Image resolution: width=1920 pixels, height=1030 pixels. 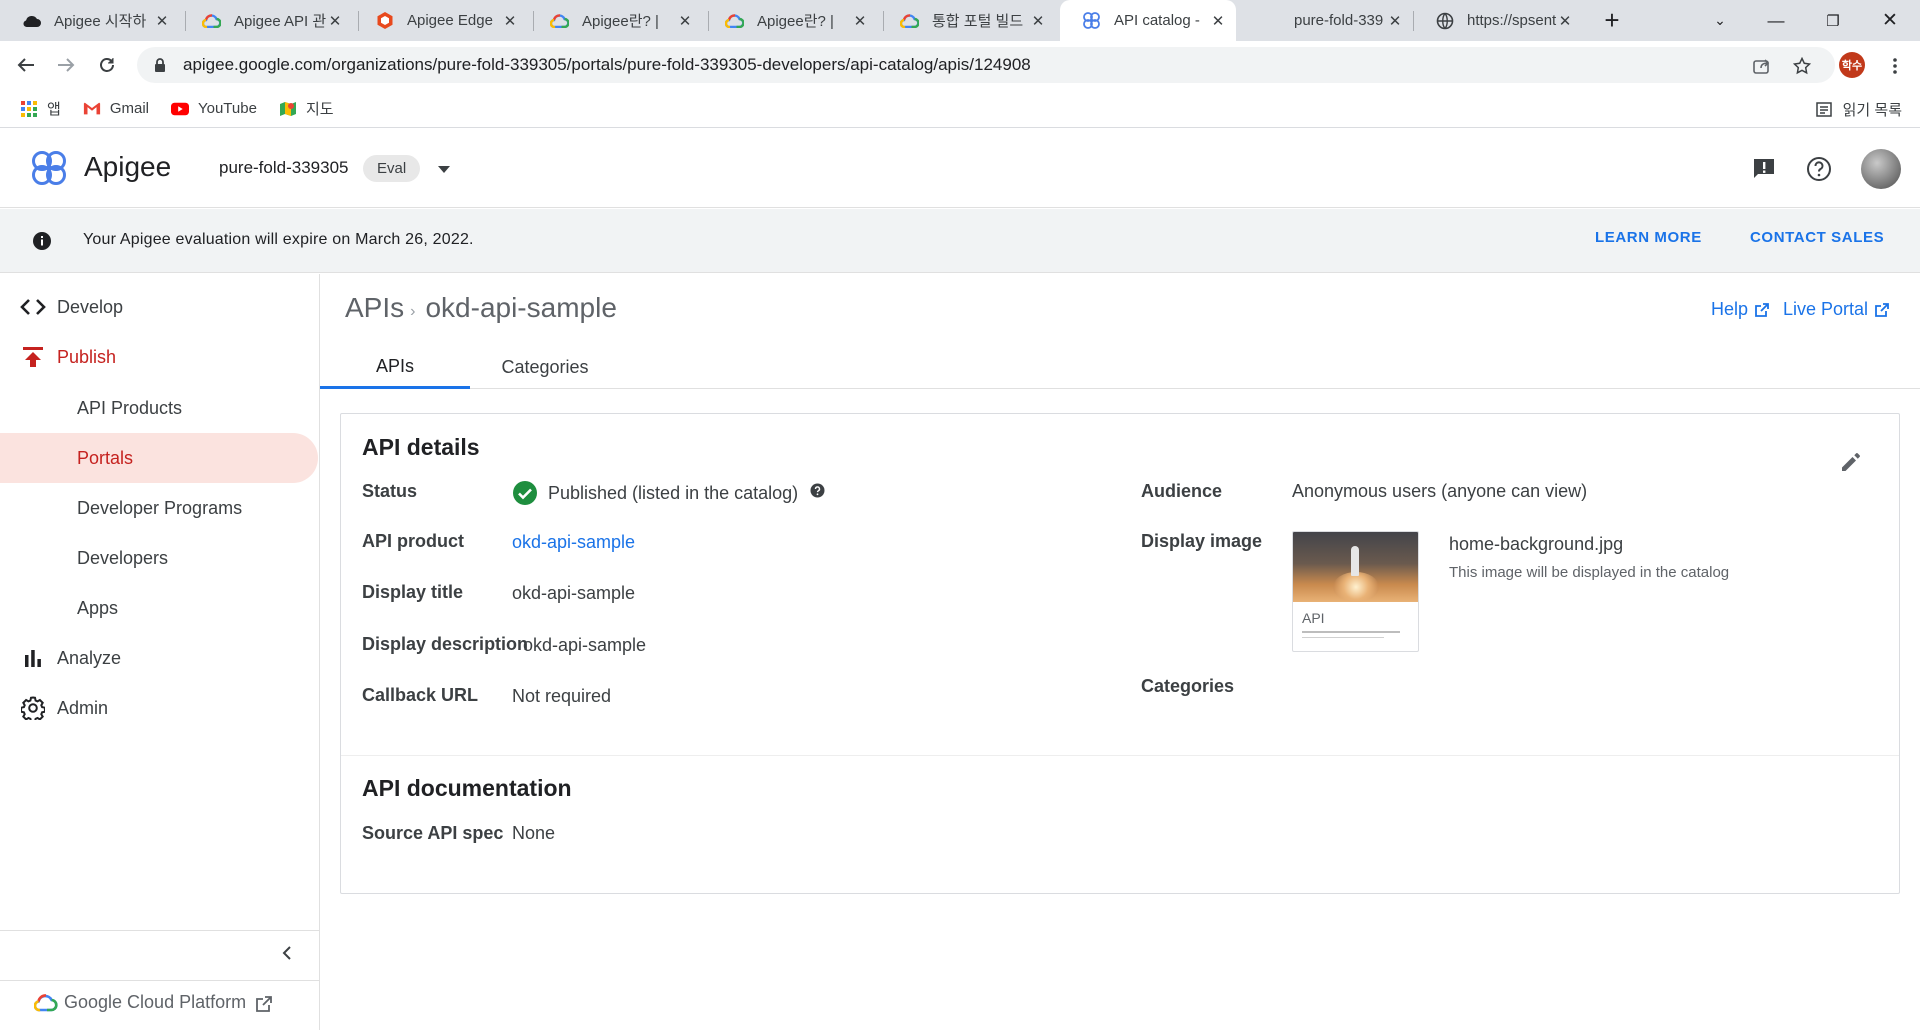 What do you see at coordinates (213, 109) in the screenshot?
I see `bookmark-youtube: YouTube` at bounding box center [213, 109].